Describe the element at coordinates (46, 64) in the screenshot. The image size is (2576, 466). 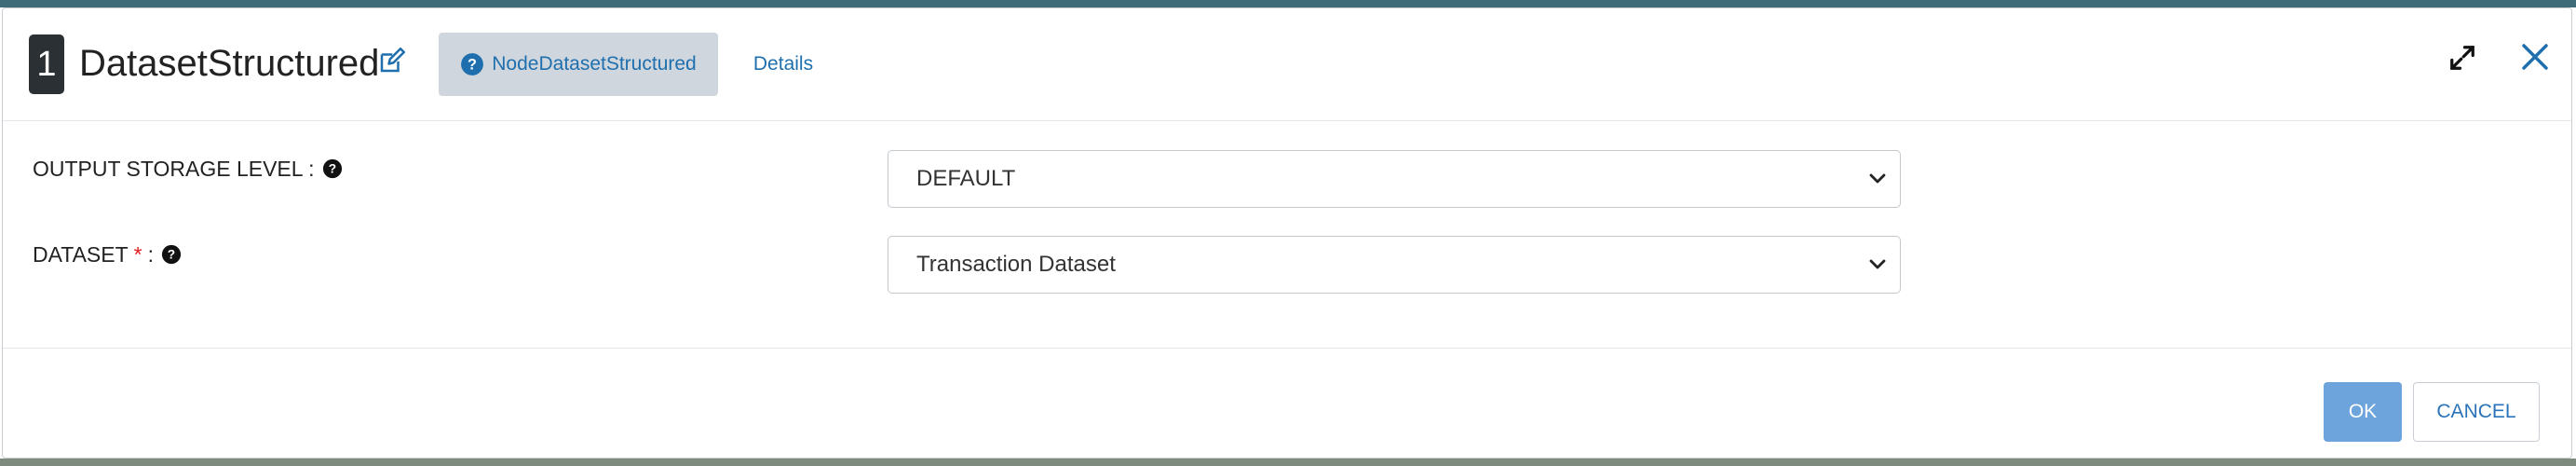
I see `step-number-badge: 1` at that location.